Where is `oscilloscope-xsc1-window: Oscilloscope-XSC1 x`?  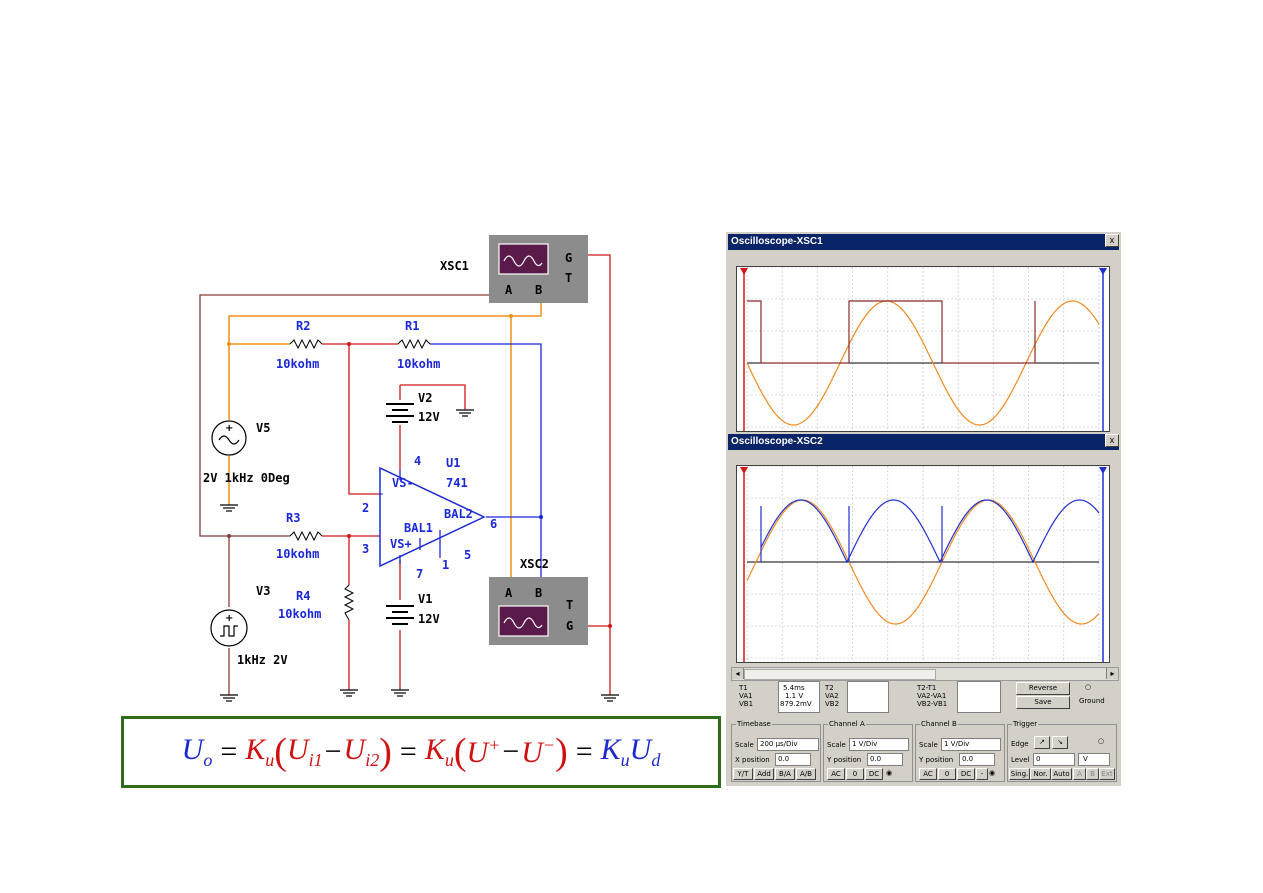 oscilloscope-xsc1-window: Oscilloscope-XSC1 x is located at coordinates (923, 332).